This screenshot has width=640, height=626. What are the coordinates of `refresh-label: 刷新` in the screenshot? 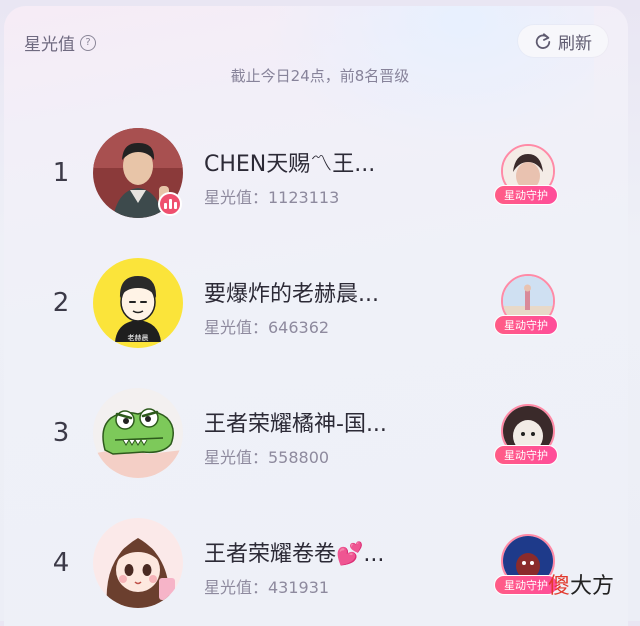 It's located at (575, 43).